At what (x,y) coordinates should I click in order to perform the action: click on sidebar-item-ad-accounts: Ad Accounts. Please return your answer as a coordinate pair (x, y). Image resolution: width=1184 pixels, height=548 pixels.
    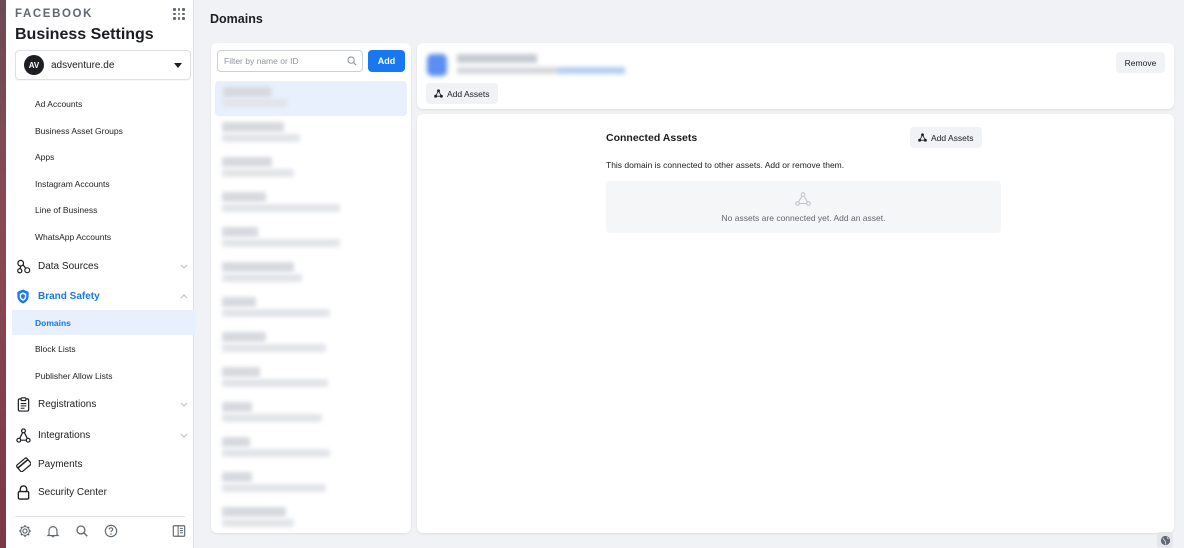
    Looking at the image, I should click on (58, 104).